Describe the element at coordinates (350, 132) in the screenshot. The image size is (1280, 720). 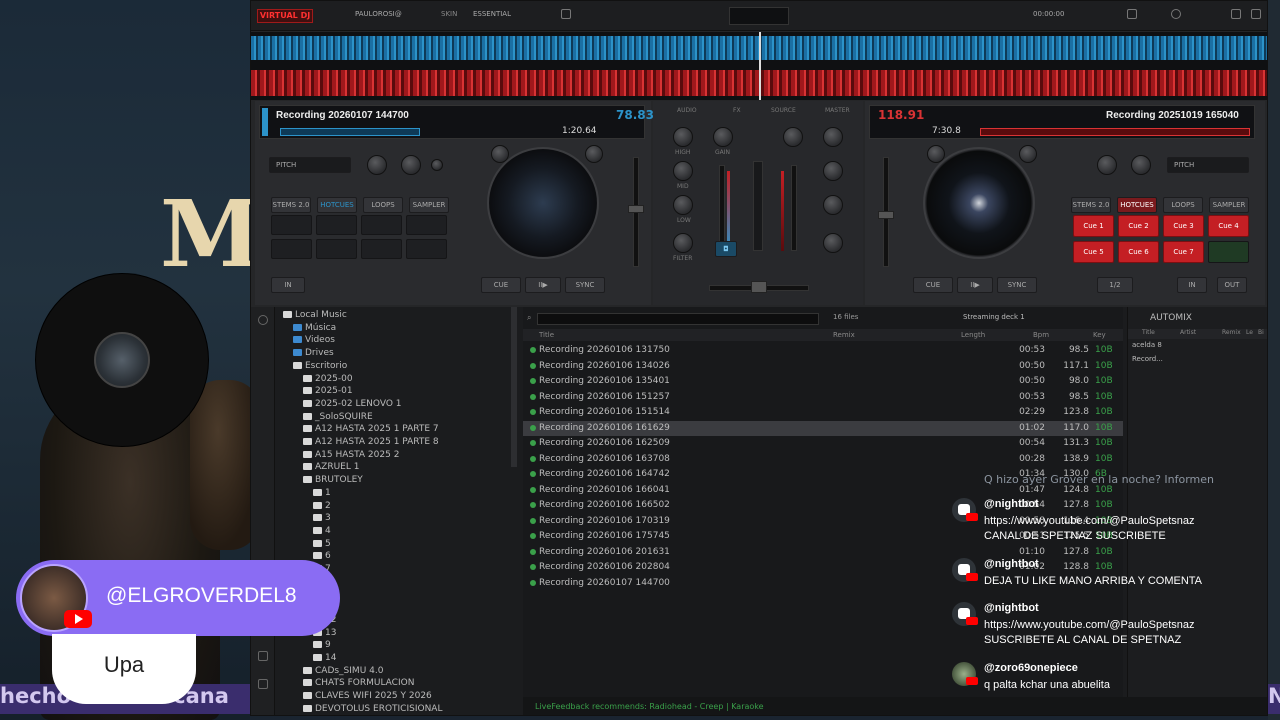
I see `deck-left-progress` at that location.